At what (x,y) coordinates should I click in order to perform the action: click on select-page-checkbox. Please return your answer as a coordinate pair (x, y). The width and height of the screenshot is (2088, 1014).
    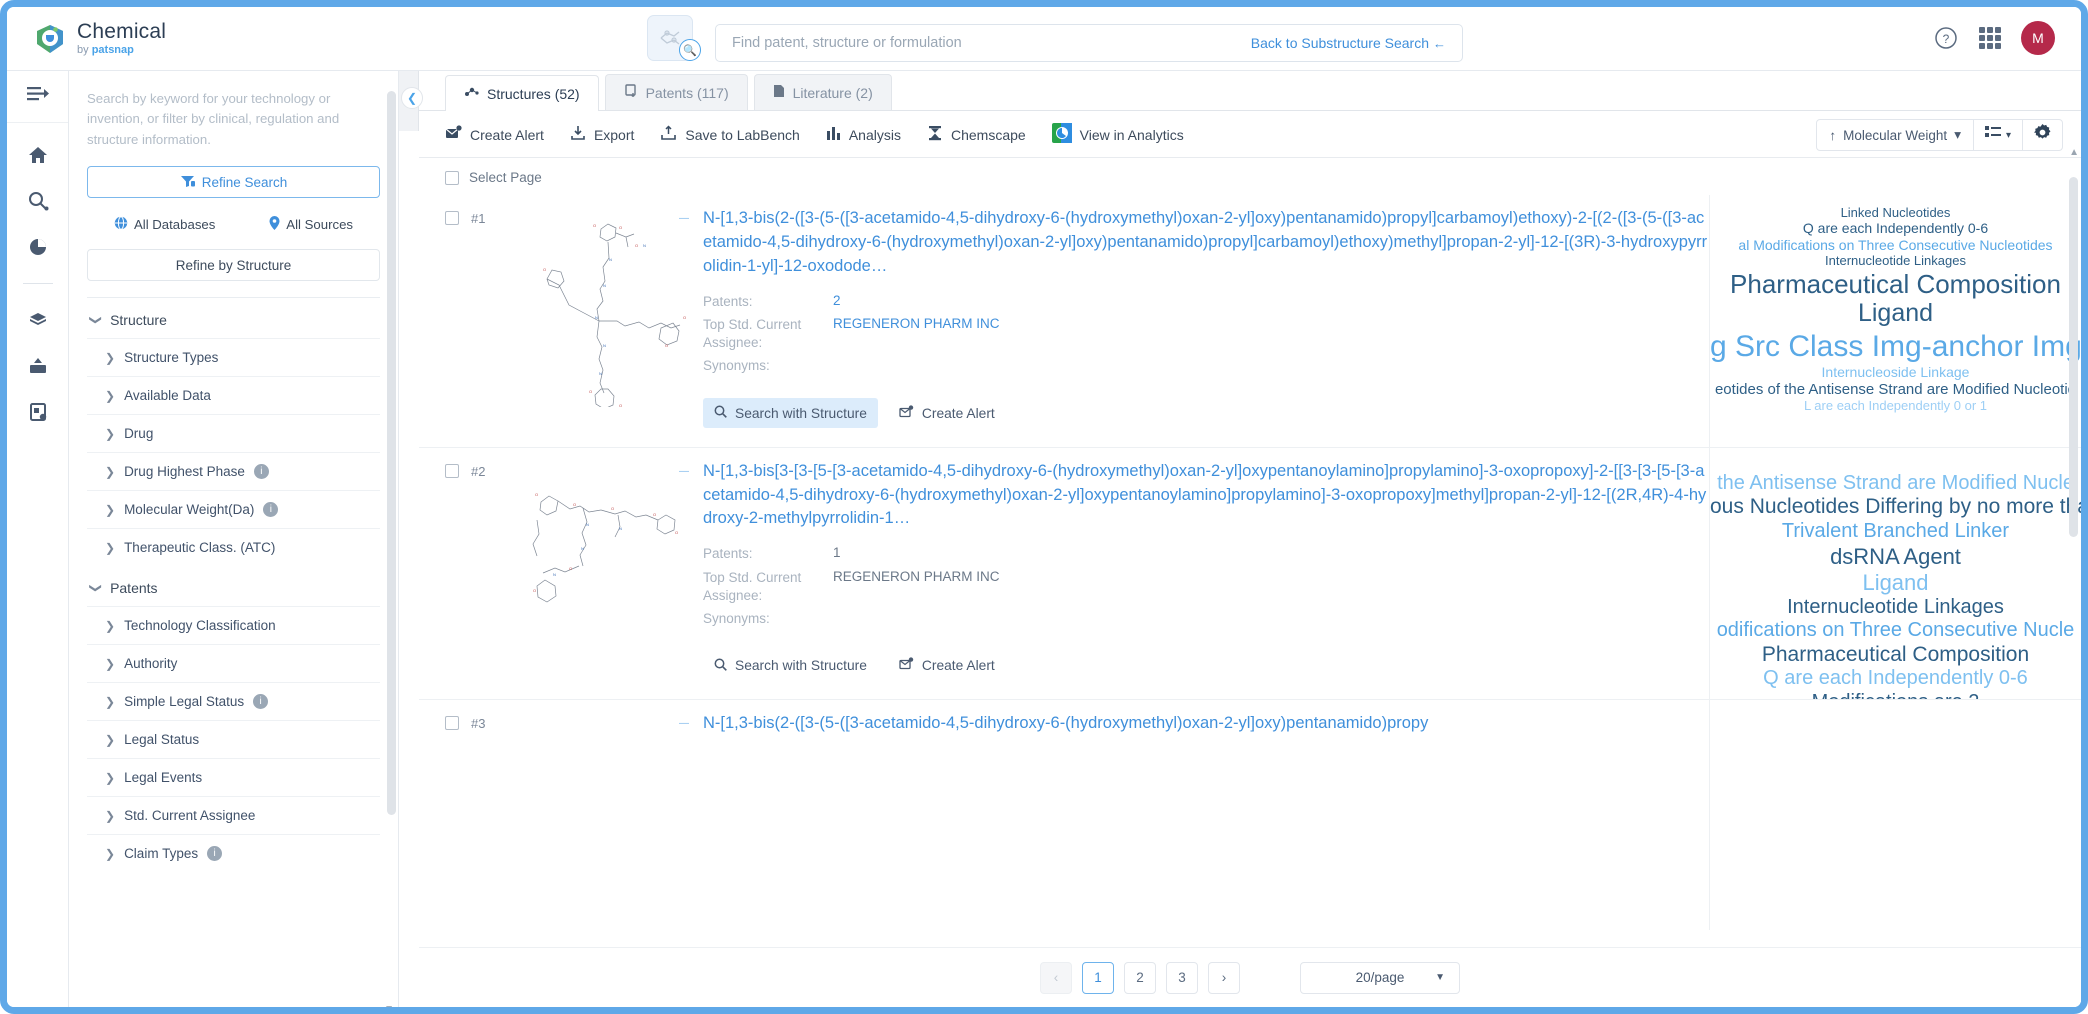
    Looking at the image, I should click on (452, 177).